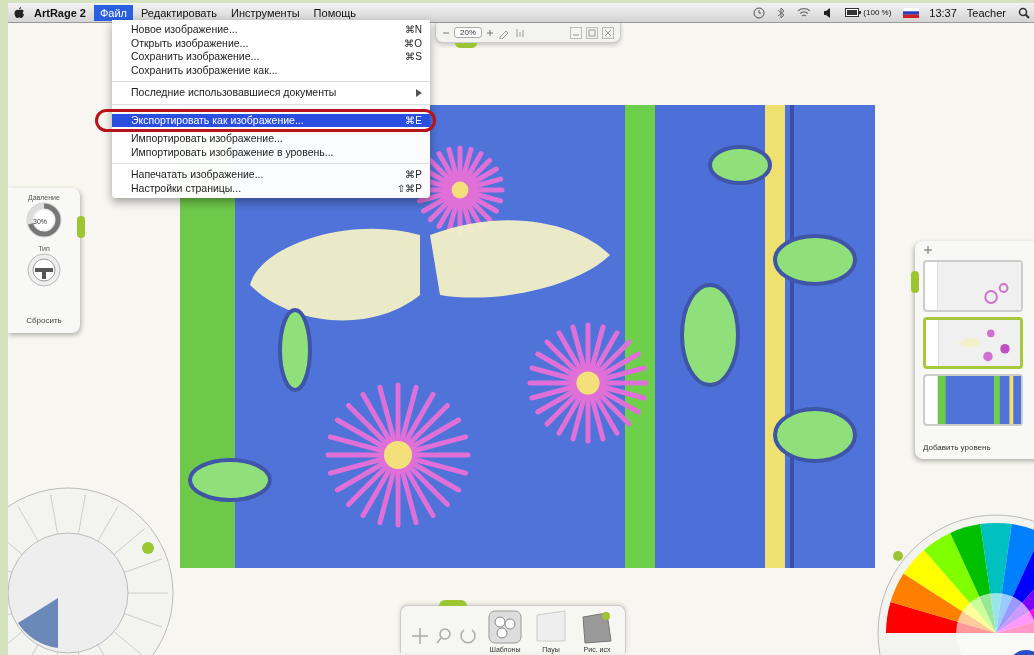 Image resolution: width=1034 pixels, height=655 pixels. What do you see at coordinates (271, 175) in the screenshot?
I see `menu-item: Напечатать изображение... ⌘P` at bounding box center [271, 175].